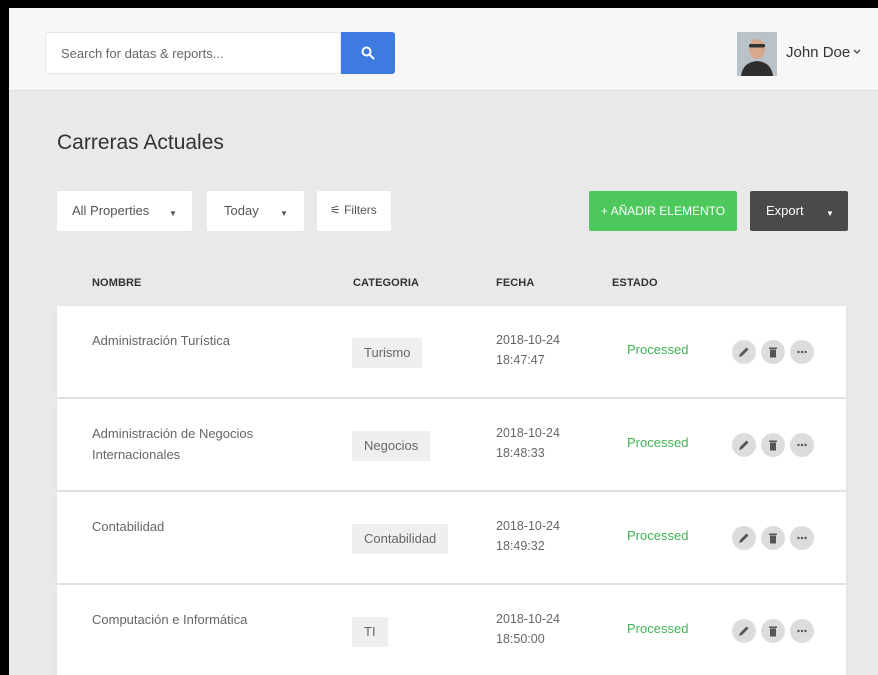 The image size is (878, 675). I want to click on row-name: Computación e Informática, so click(170, 619).